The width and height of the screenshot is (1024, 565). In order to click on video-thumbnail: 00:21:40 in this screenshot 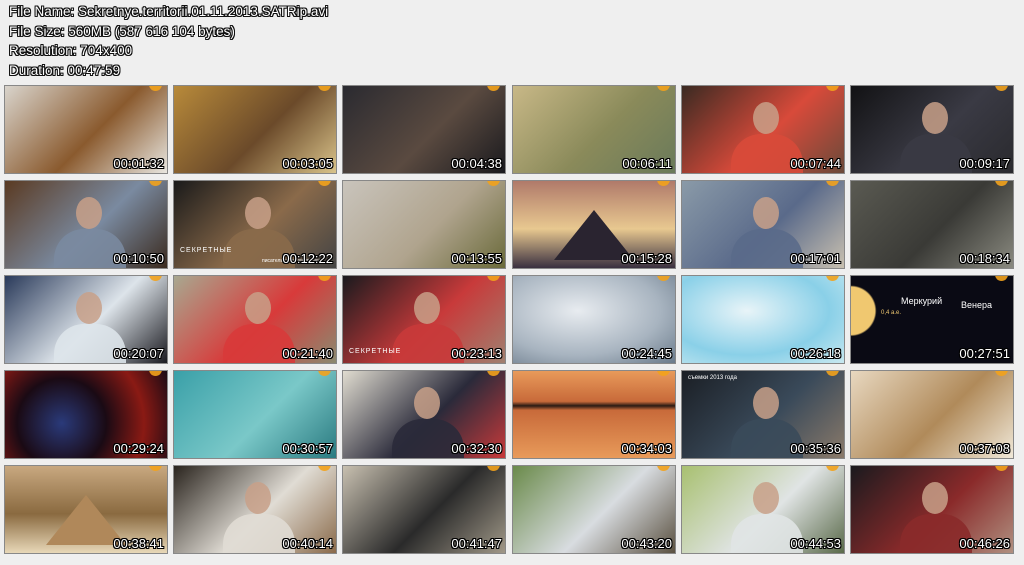, I will do `click(255, 319)`.